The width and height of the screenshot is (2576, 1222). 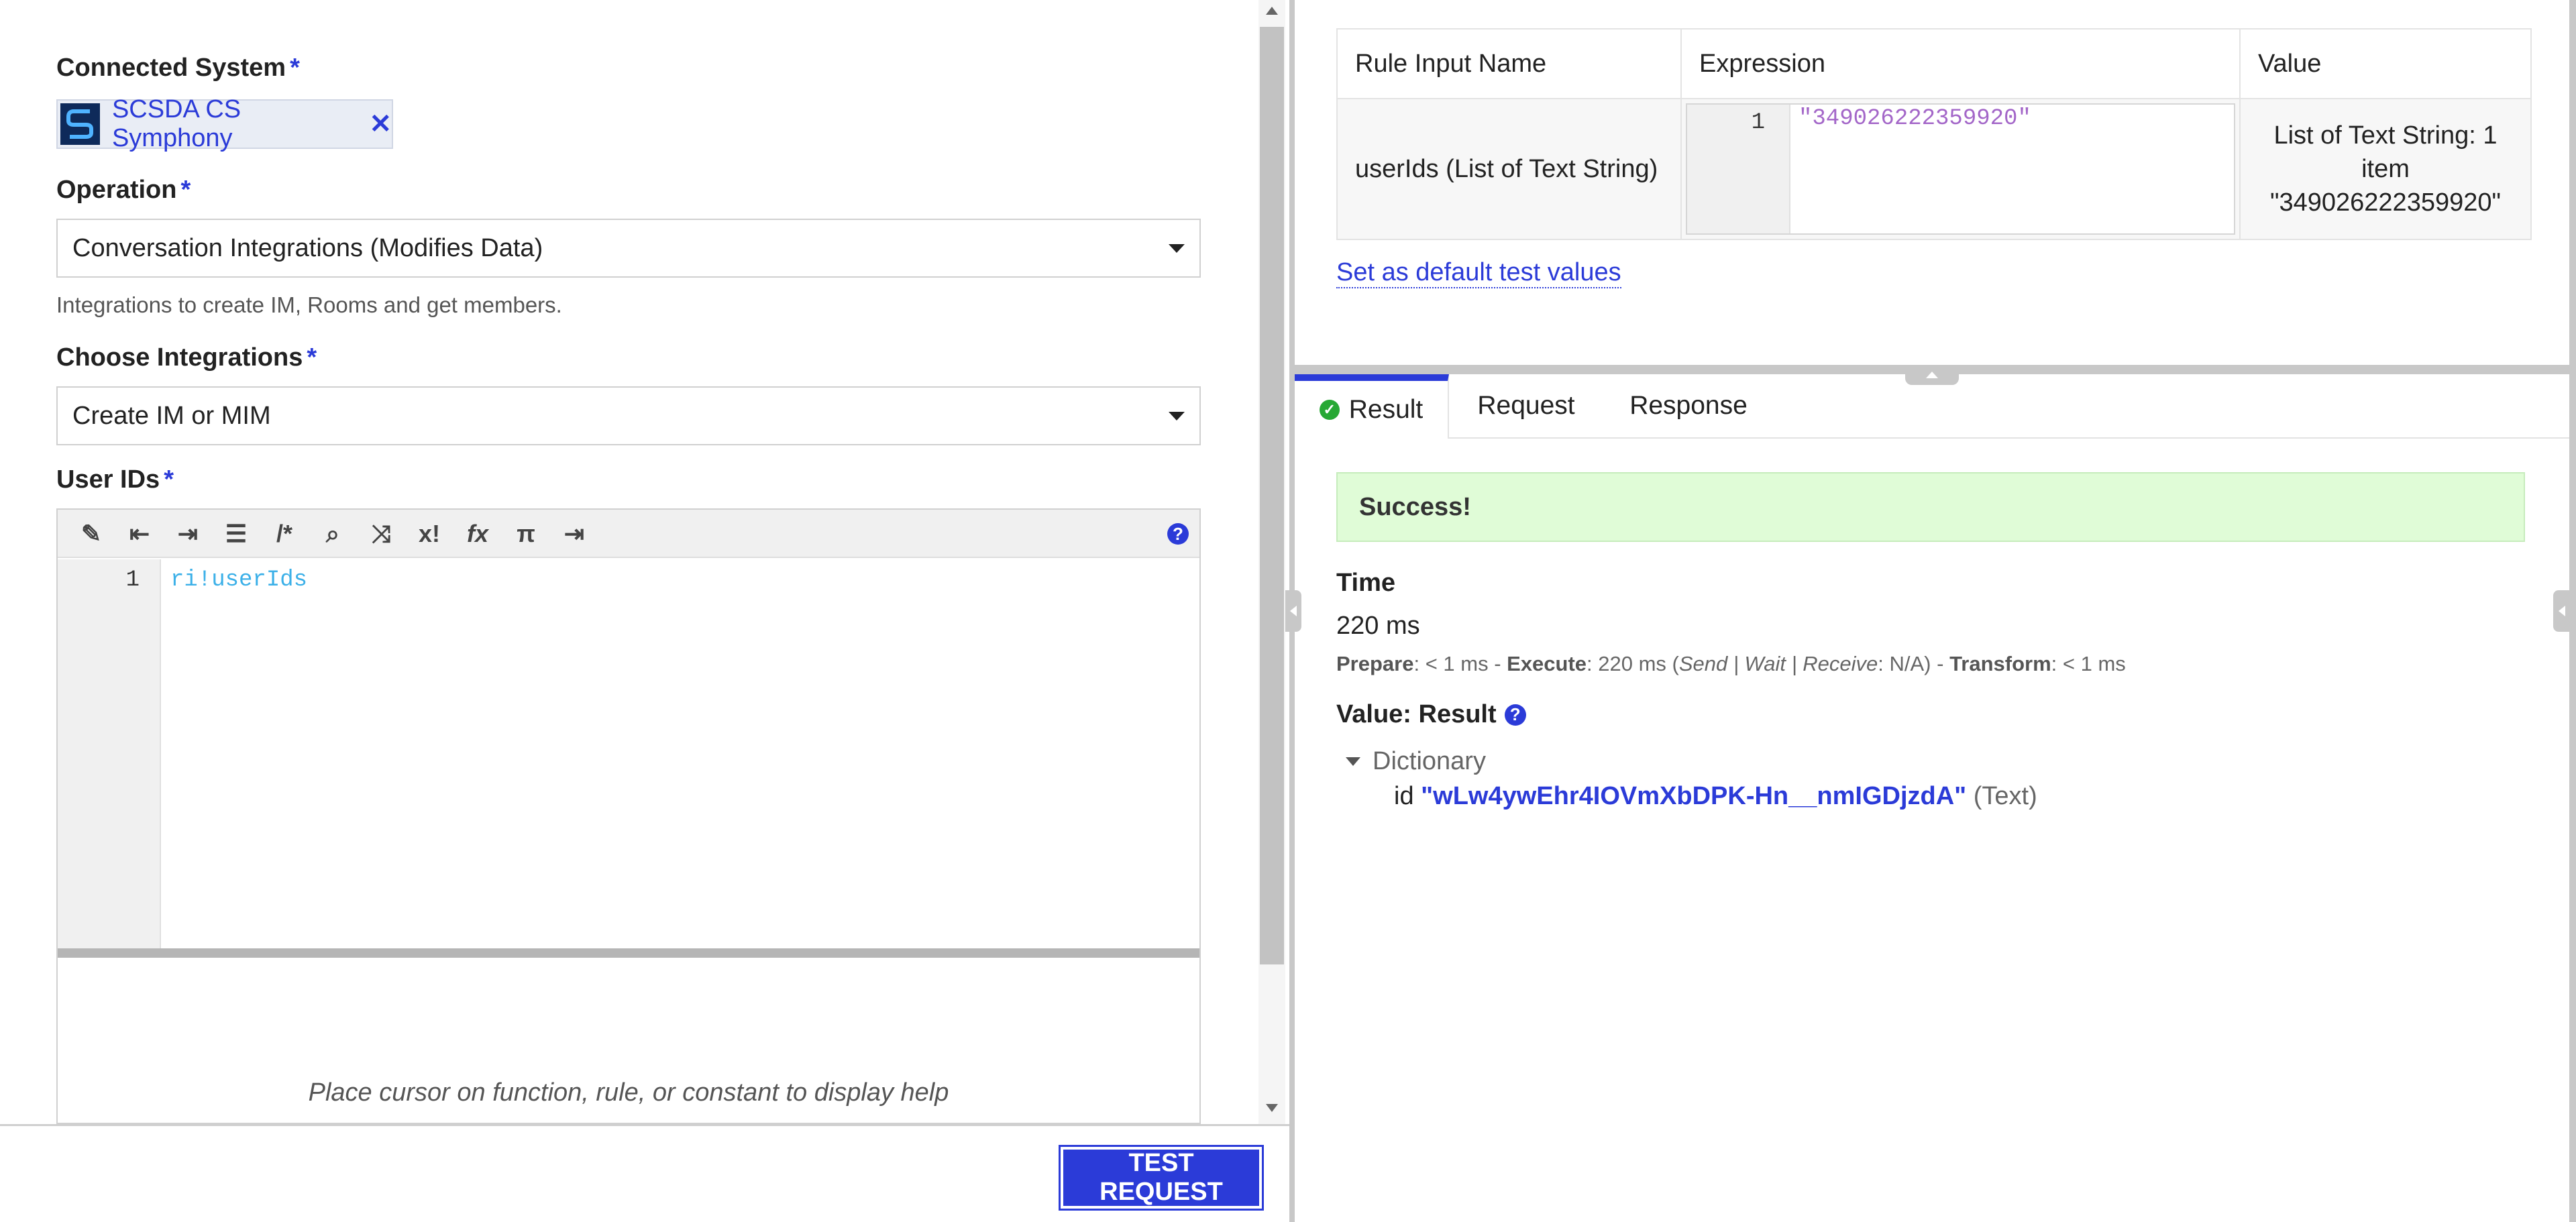 I want to click on fx-icon: fx, so click(x=478, y=534).